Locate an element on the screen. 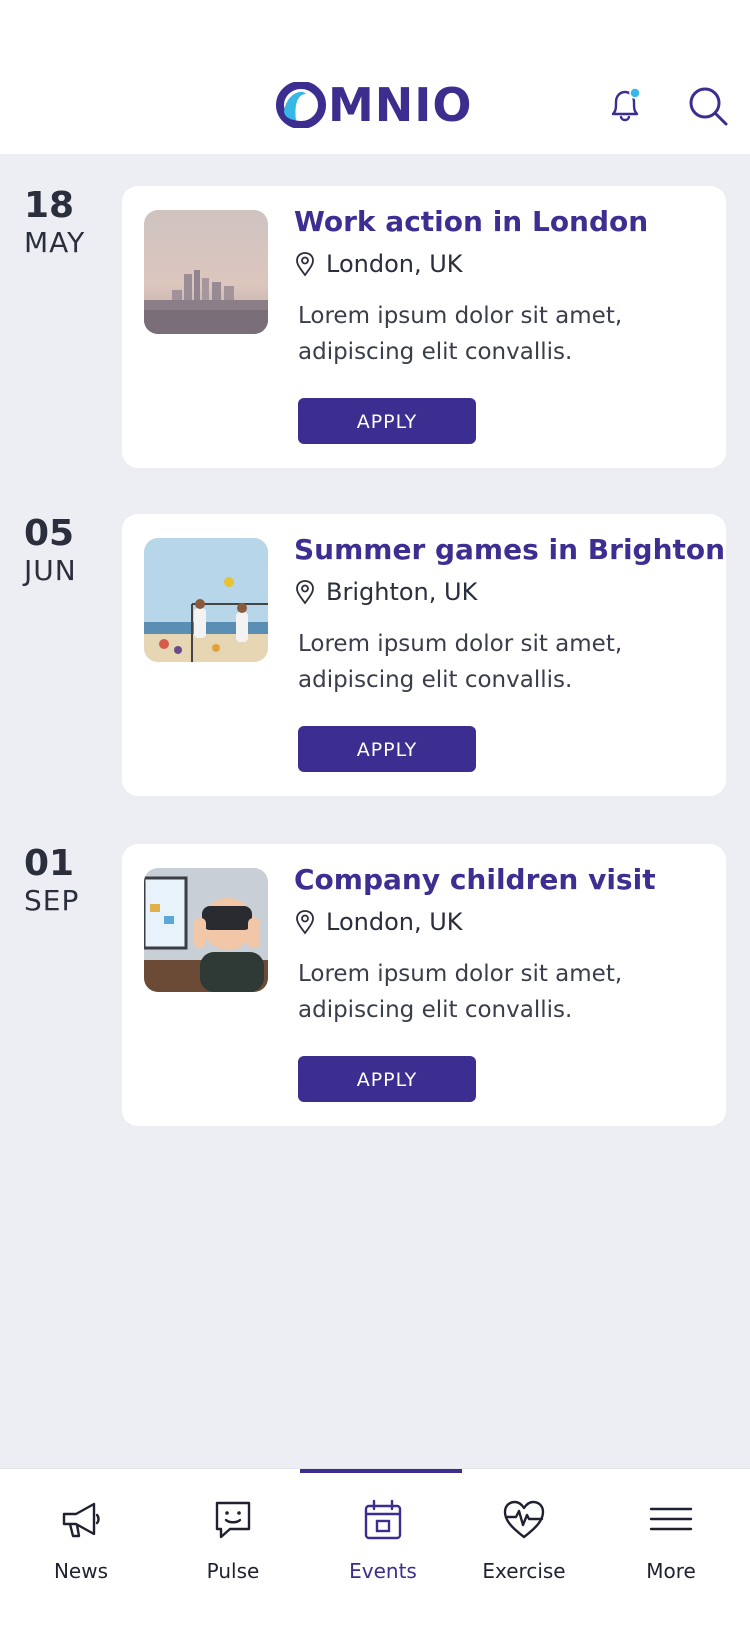 The width and height of the screenshot is (750, 1625). menu-icon is located at coordinates (671, 1519).